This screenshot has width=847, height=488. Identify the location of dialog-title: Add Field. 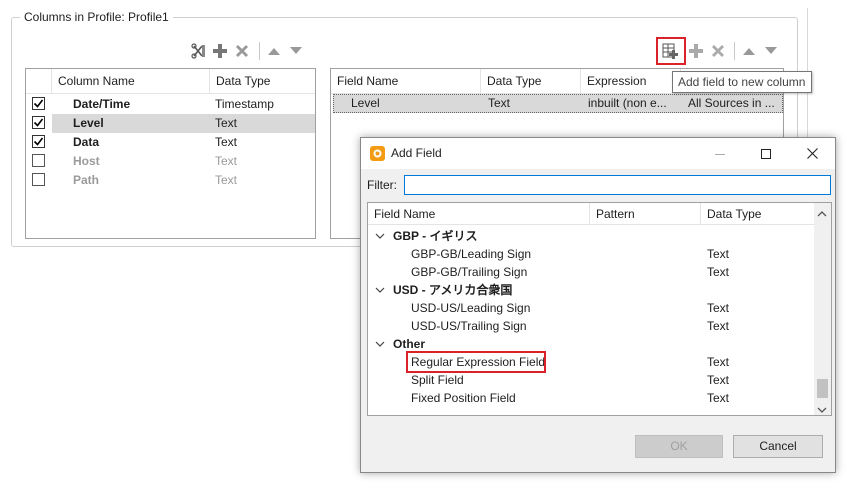
(416, 153).